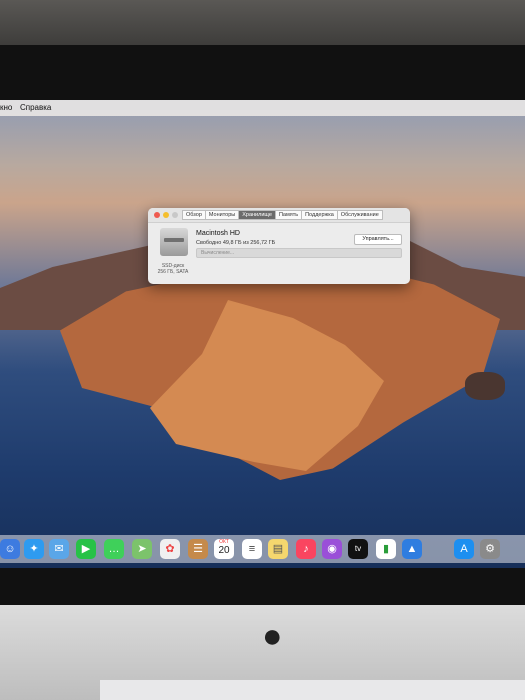 This screenshot has width=525, height=700. Describe the element at coordinates (358, 549) in the screenshot. I see `appletv-icon: tv` at that location.